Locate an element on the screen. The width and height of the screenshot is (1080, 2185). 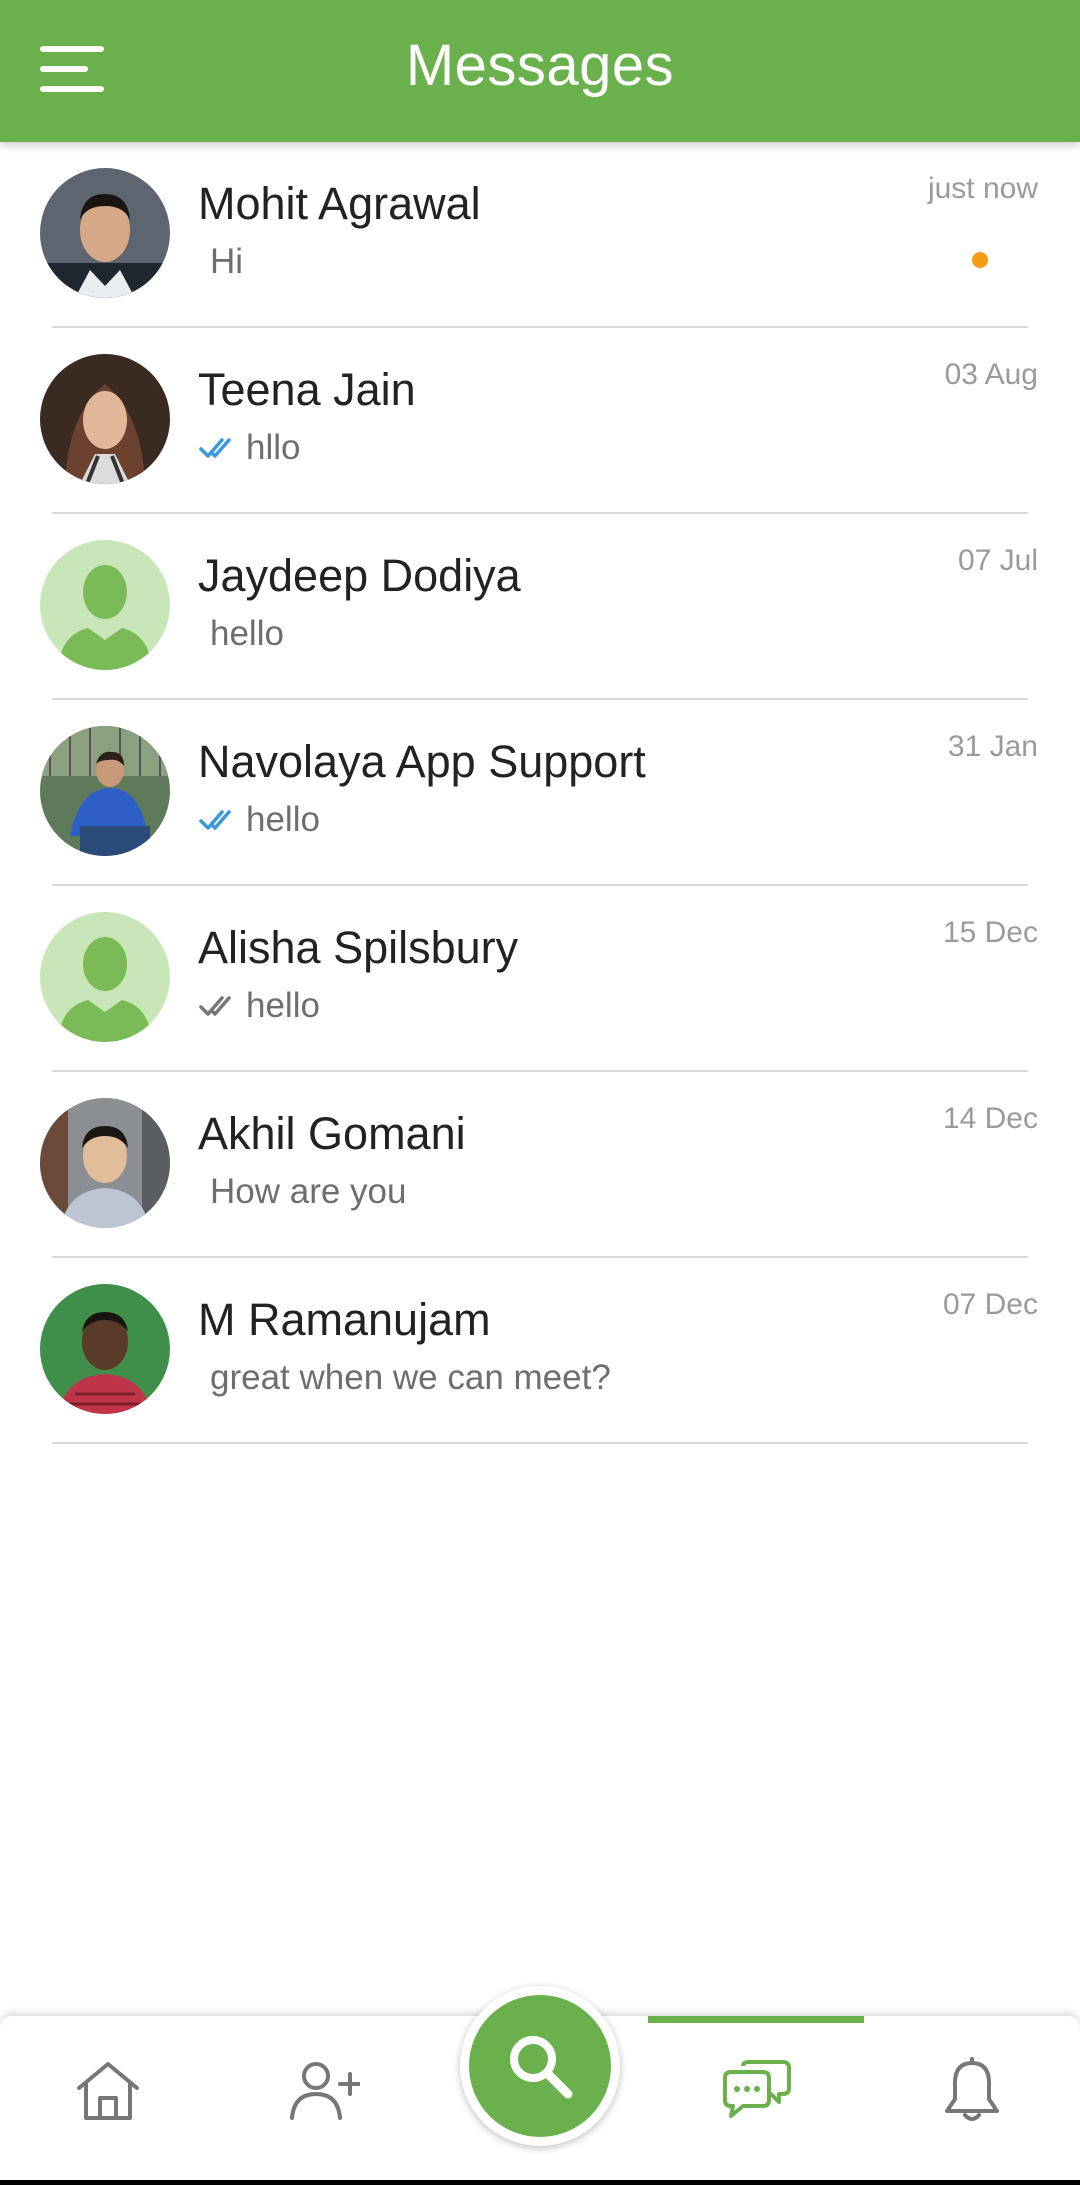
timestamp: 07 Jul is located at coordinates (997, 560).